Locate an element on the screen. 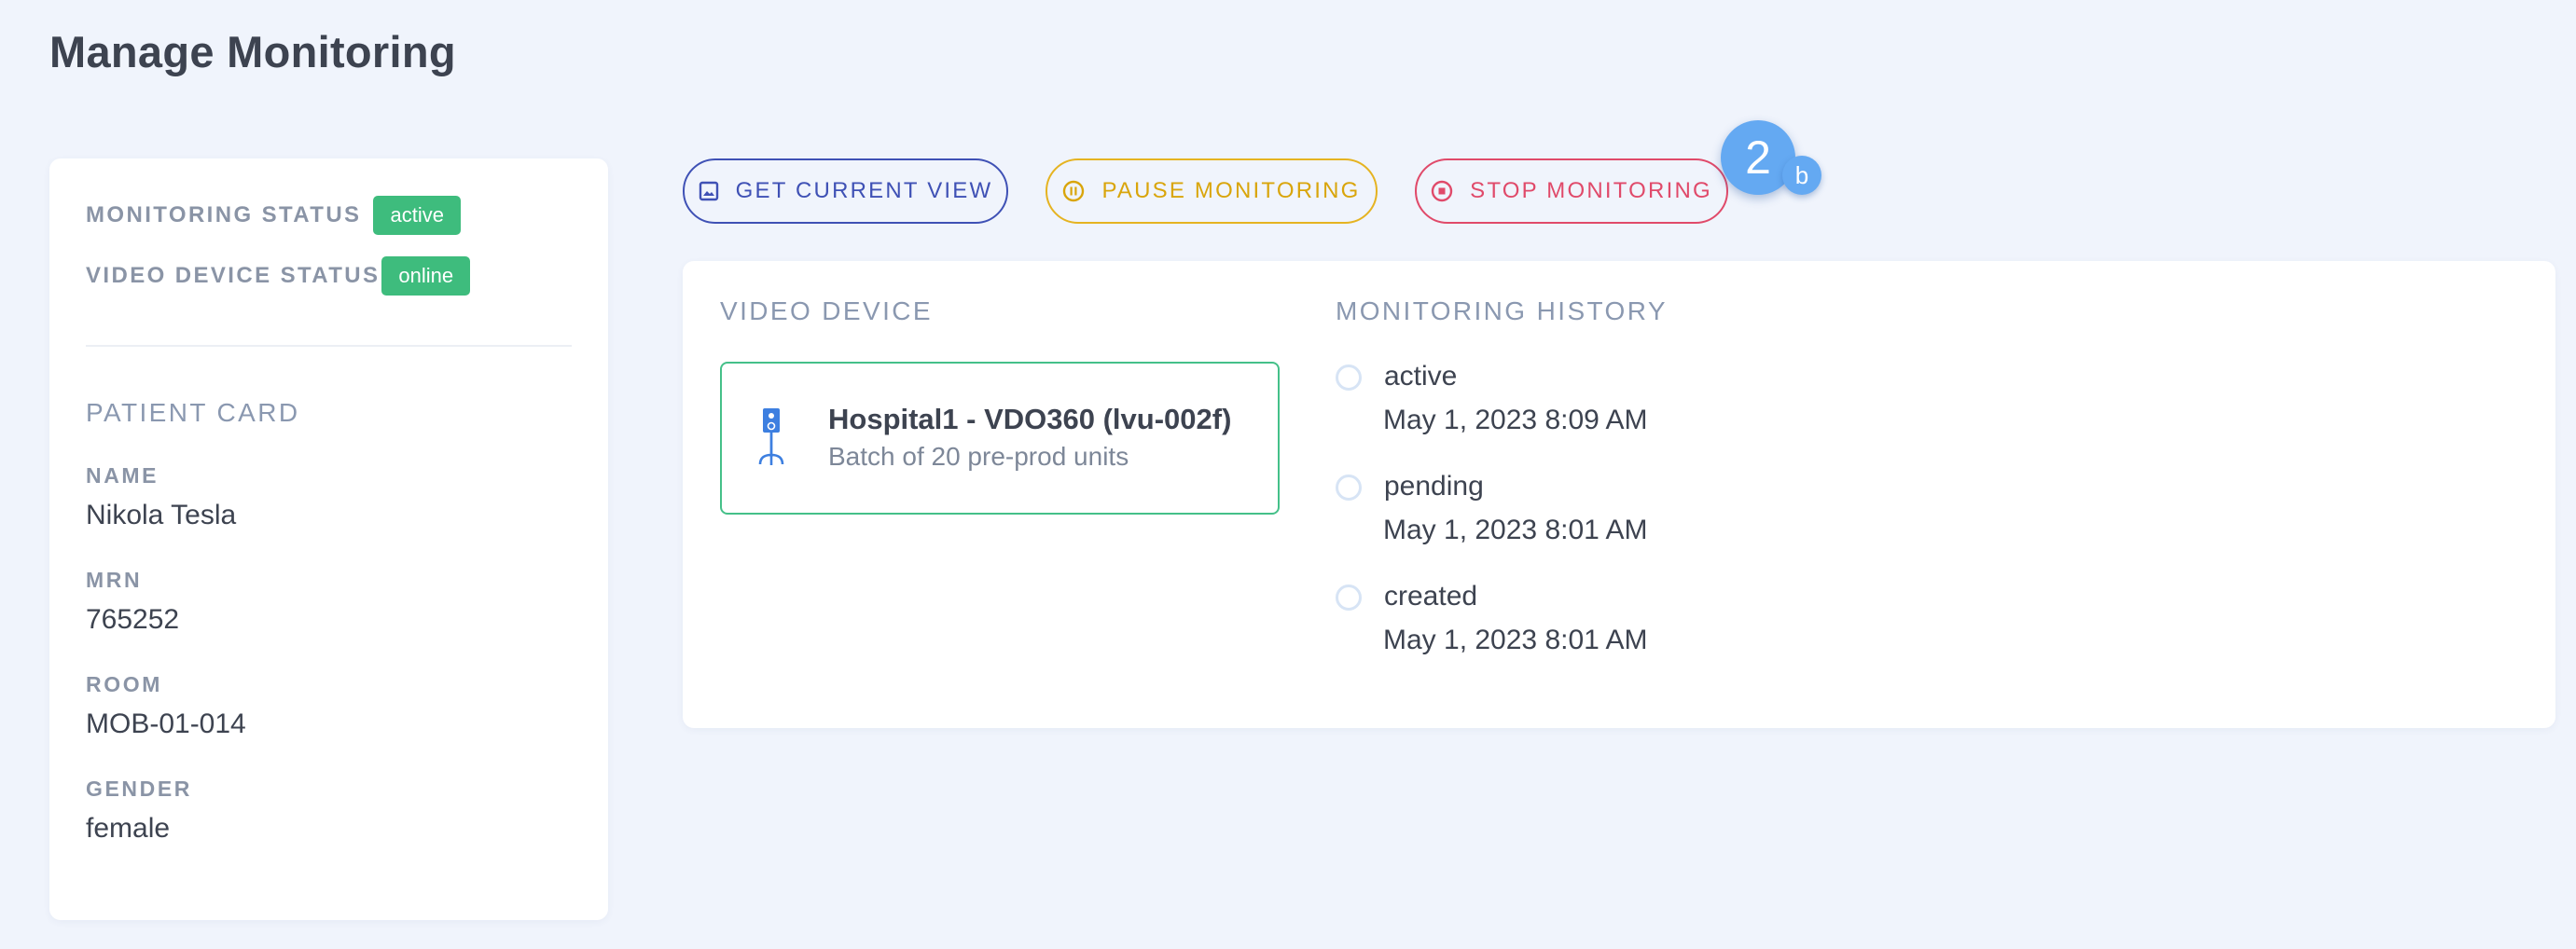  video-device-name: Hospital1 - VDO360 (lvu-002f) is located at coordinates (1030, 419).